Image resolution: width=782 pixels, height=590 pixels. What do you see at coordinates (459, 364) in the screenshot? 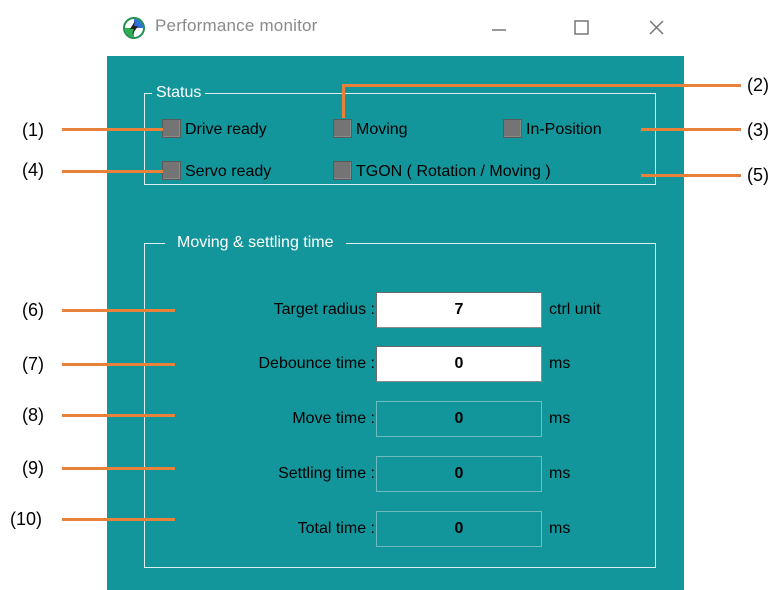
I see `debounce-time-input: 0` at bounding box center [459, 364].